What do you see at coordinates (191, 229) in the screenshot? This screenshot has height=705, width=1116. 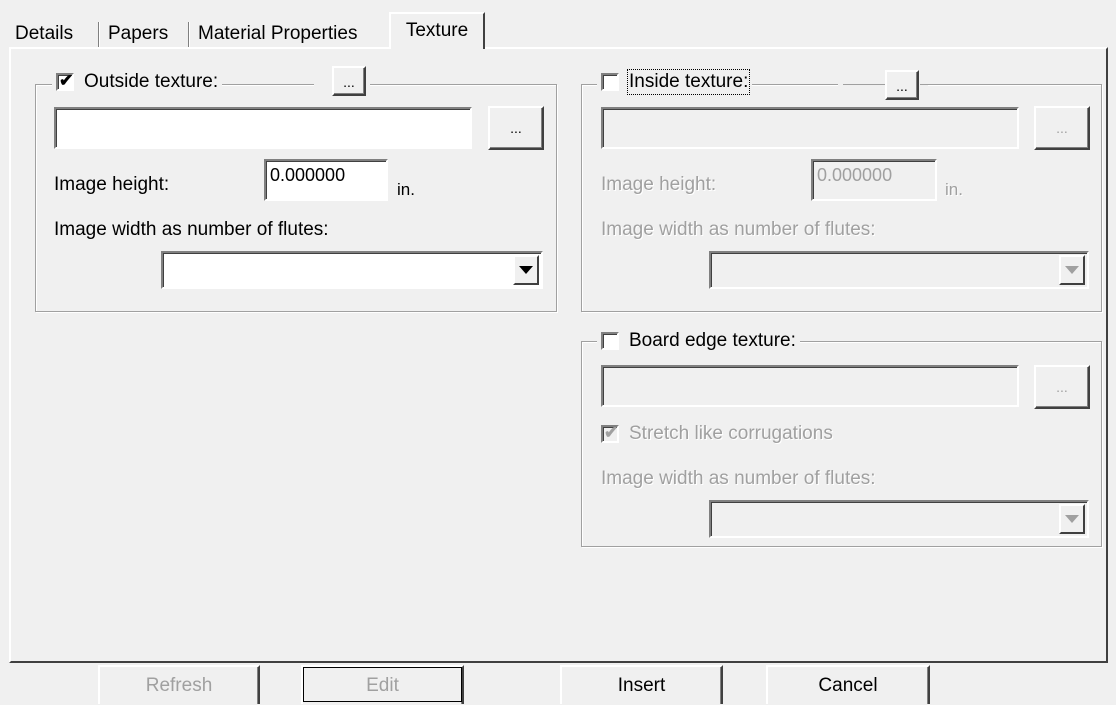 I see `outside-image-width-label: Image width as number of flutes:` at bounding box center [191, 229].